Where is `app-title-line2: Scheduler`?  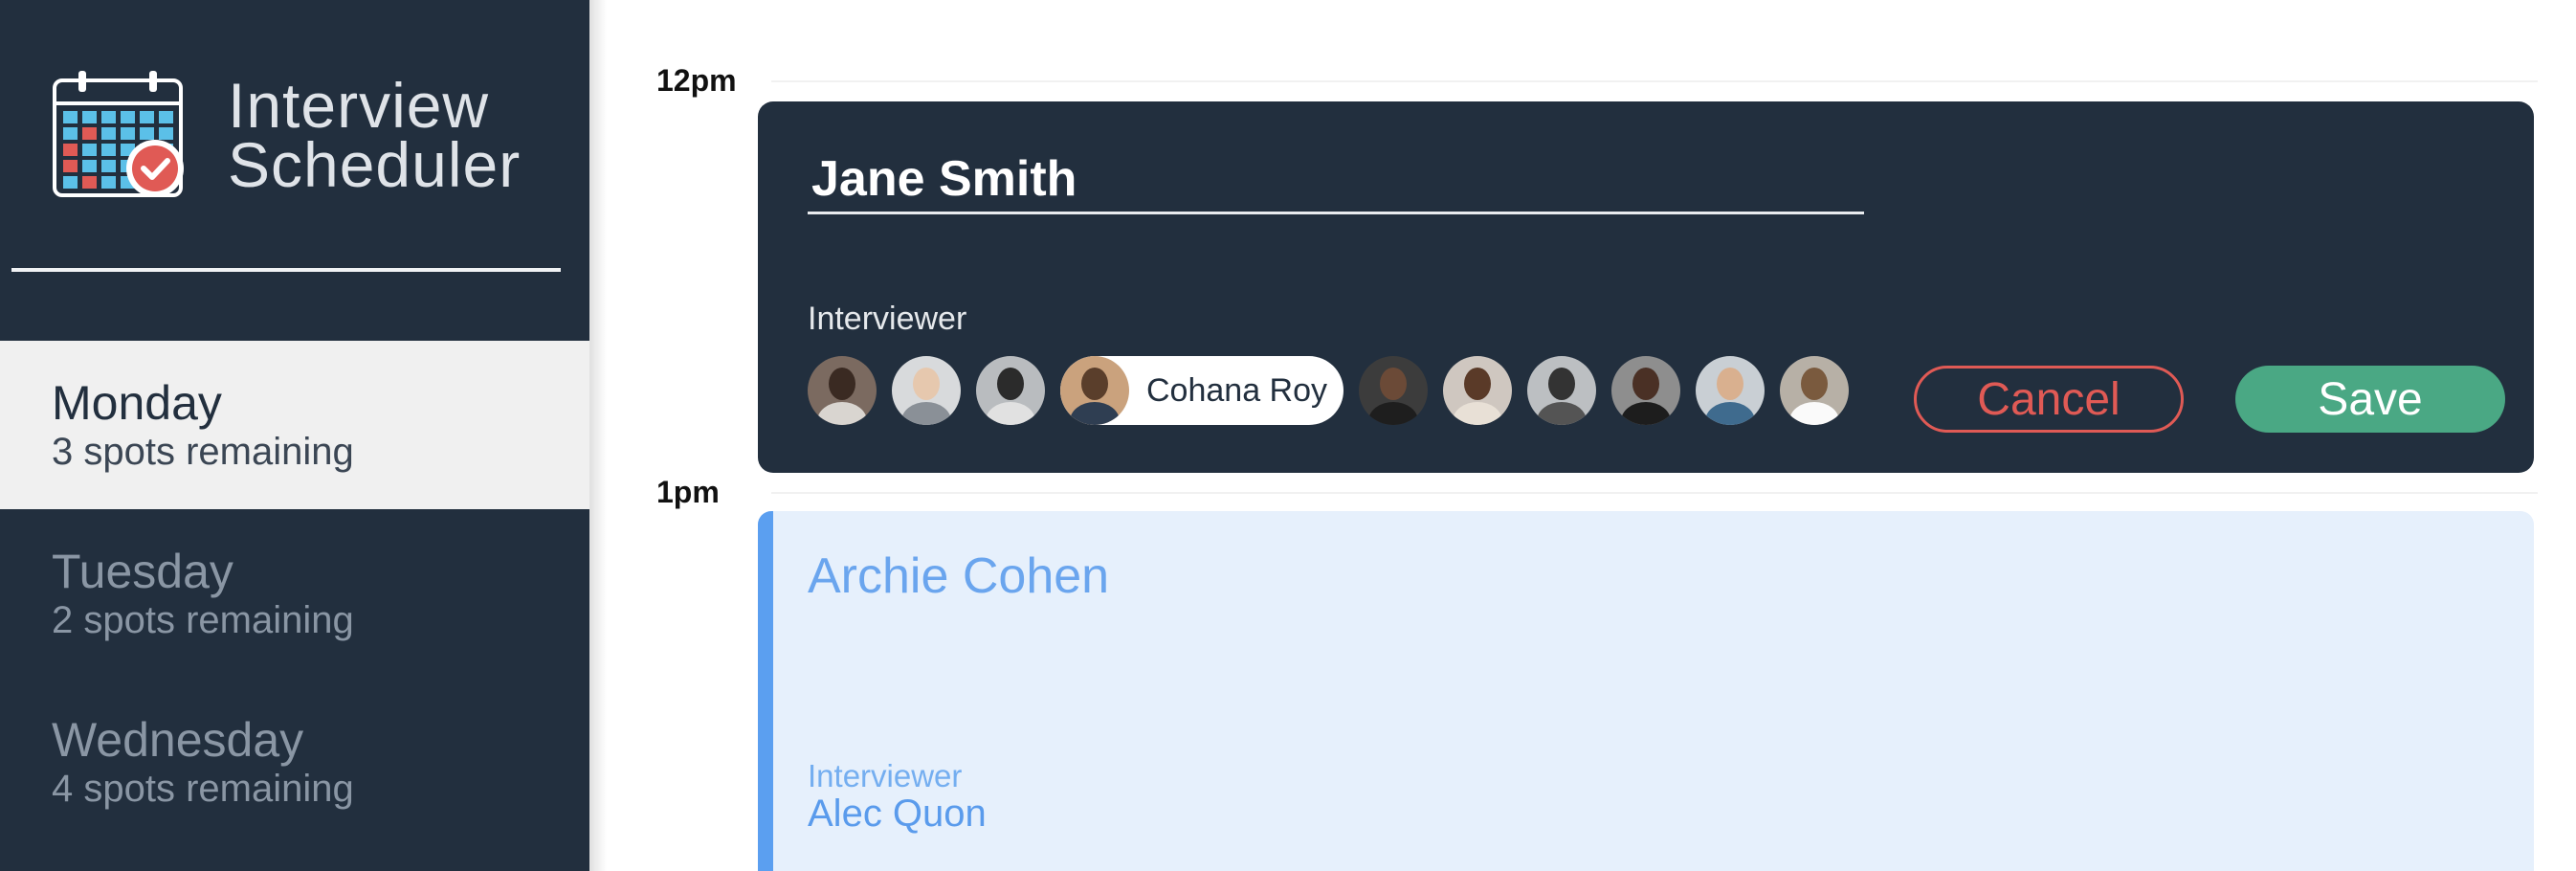
app-title-line2: Scheduler is located at coordinates (375, 164).